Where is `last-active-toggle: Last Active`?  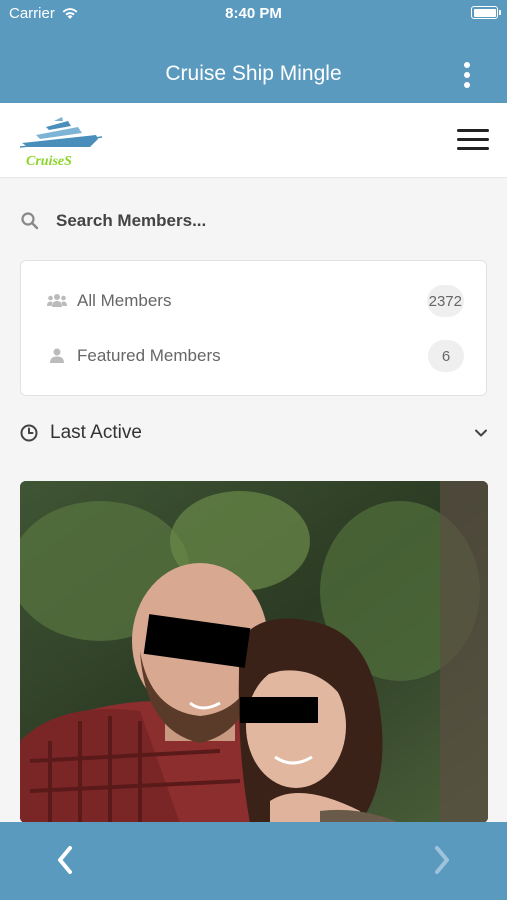
last-active-toggle: Last Active is located at coordinates (255, 433).